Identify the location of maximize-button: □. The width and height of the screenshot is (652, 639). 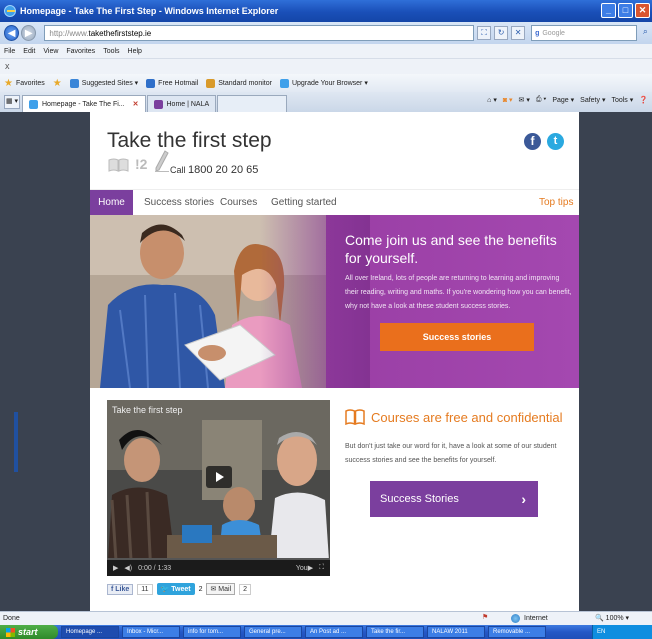
(625, 10).